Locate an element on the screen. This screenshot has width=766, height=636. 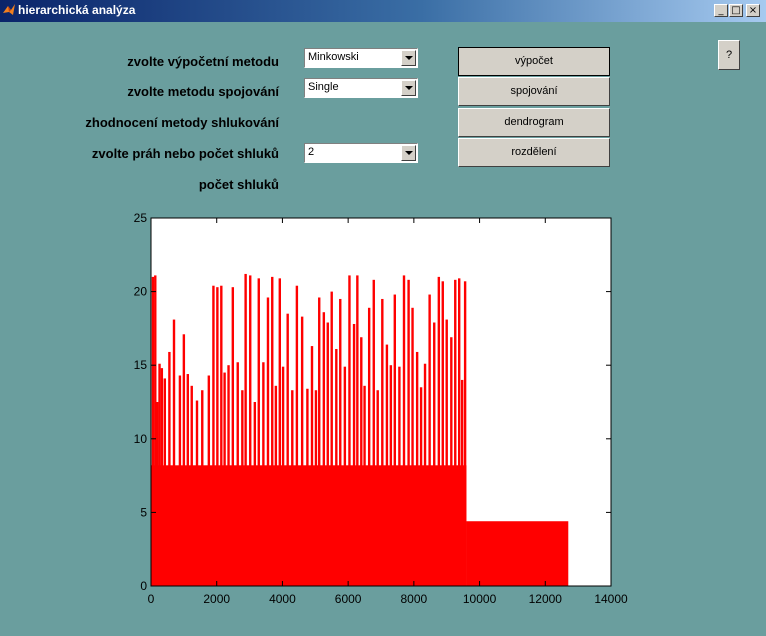
x-tick-label: 2000 is located at coordinates (216, 599).